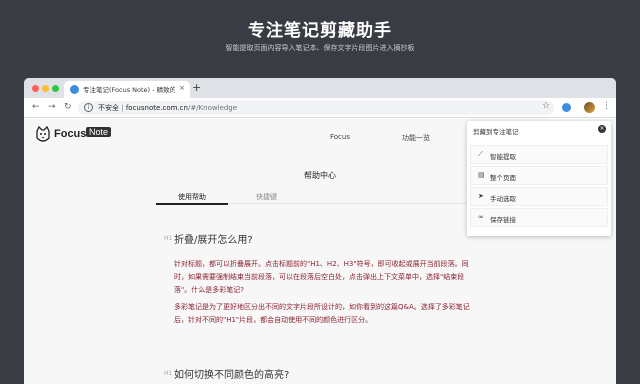 The height and width of the screenshot is (384, 640). Describe the element at coordinates (55, 88) in the screenshot. I see `maximize-window-button` at that location.